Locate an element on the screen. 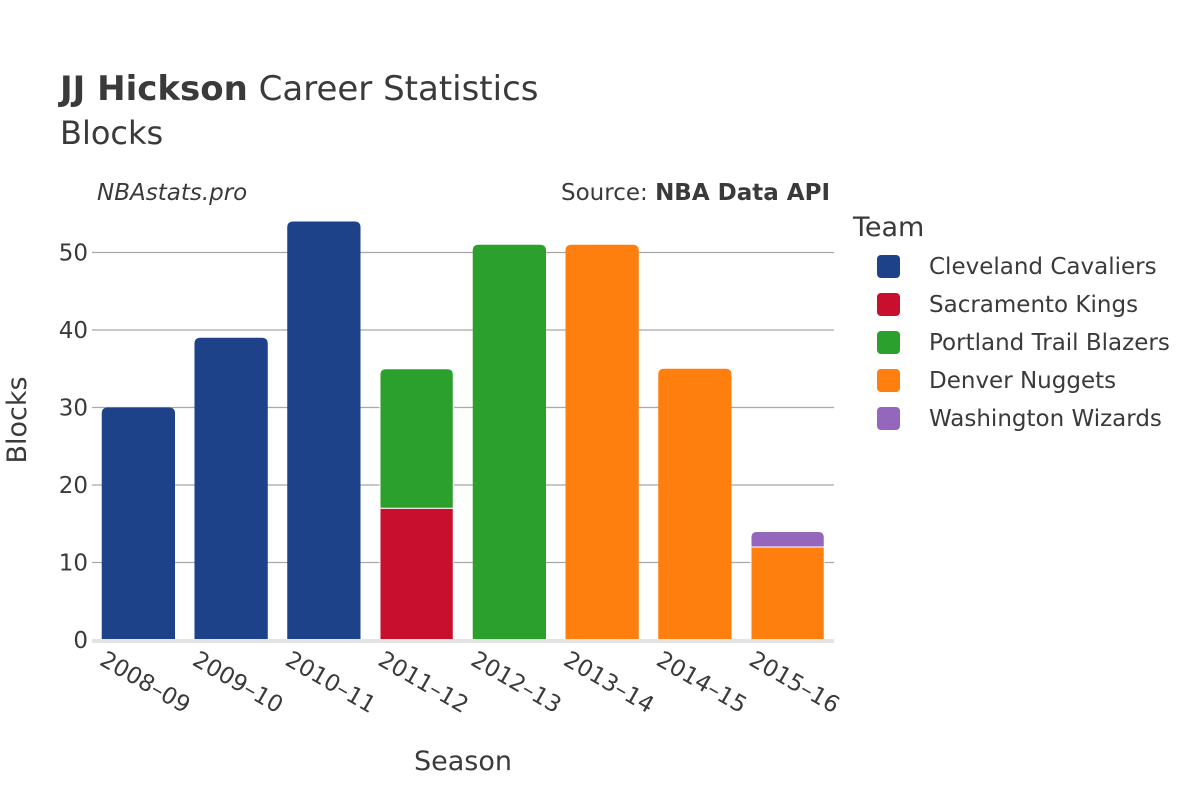  site-credit: NBAstats.pro is located at coordinates (172, 193).